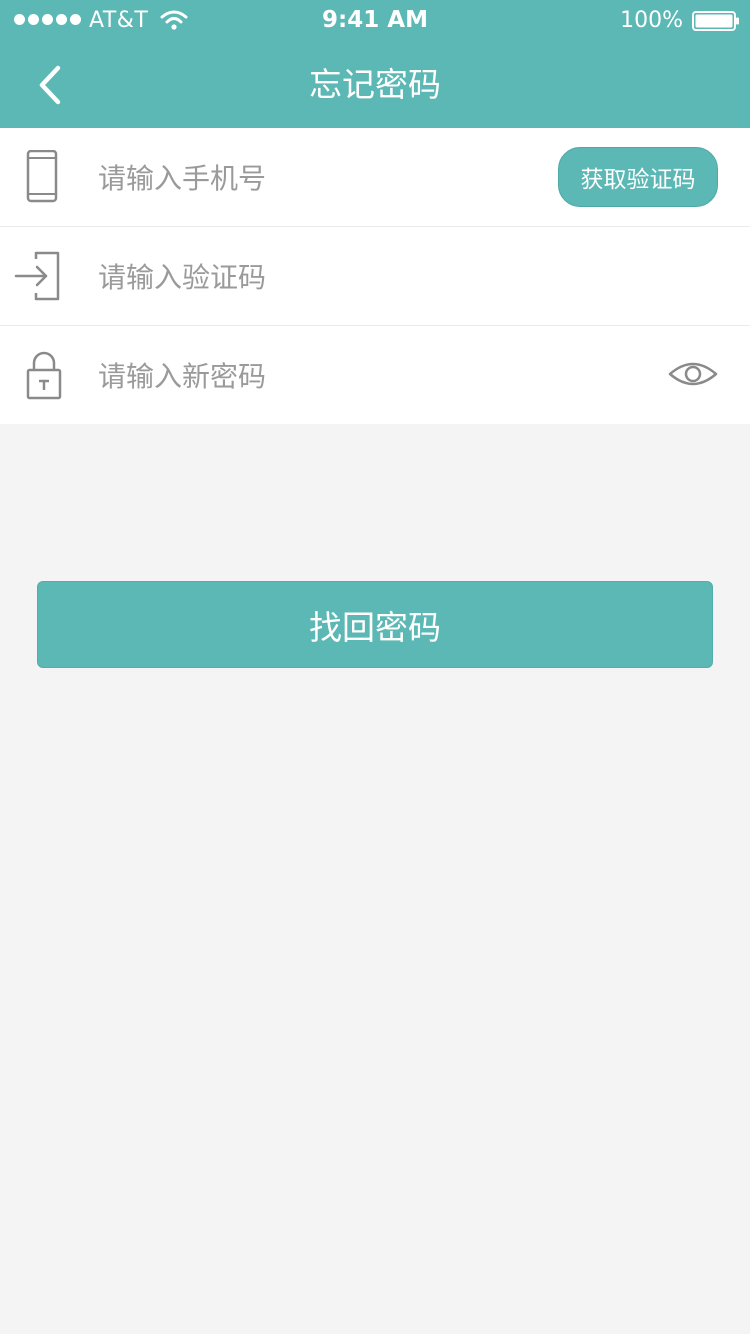 The image size is (750, 1334). I want to click on verification-code-input, so click(318, 277).